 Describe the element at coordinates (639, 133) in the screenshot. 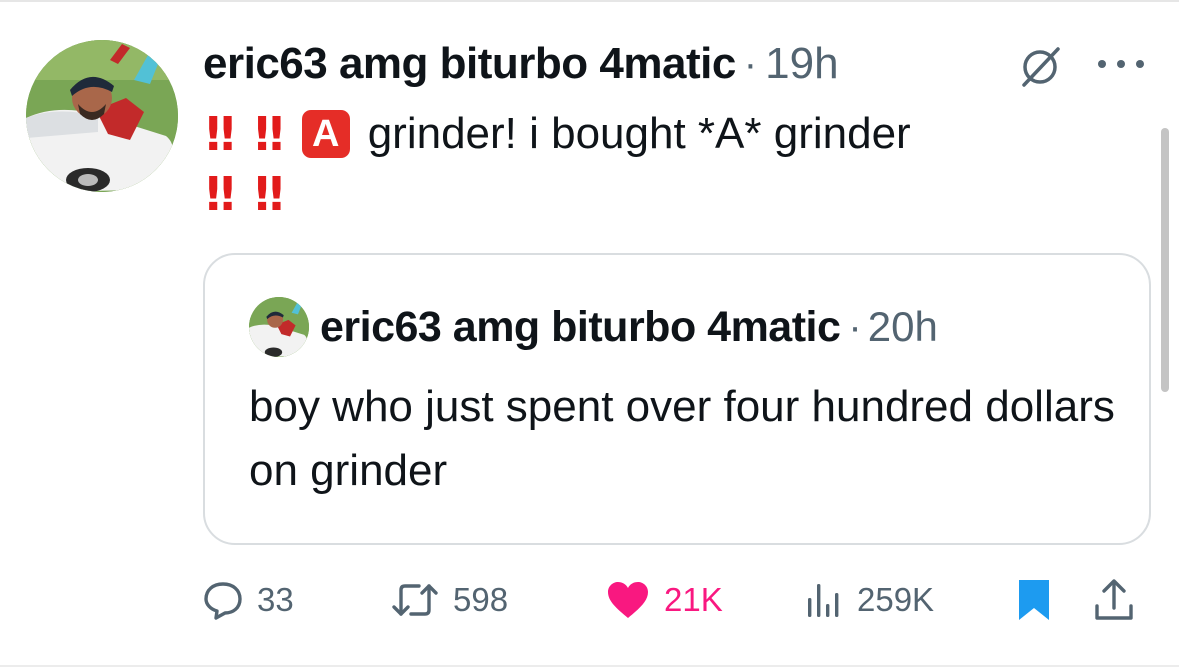

I see `tweet-line-1-text: grinder! i bought *A* grinder` at that location.